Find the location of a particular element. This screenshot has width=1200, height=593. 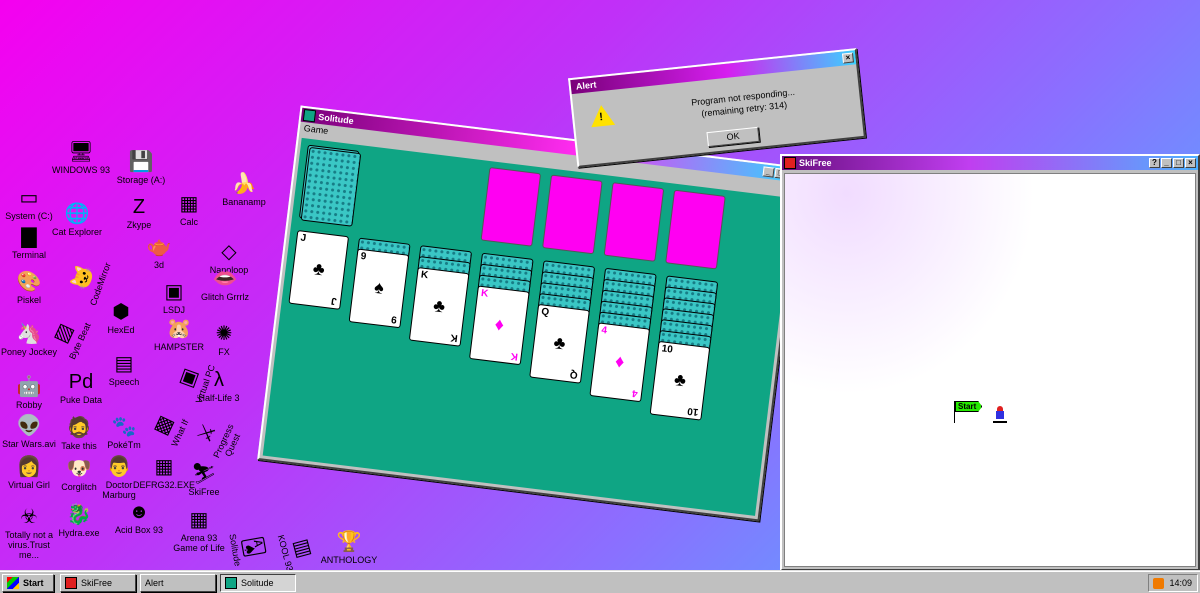

desktop-icon-label: Robby is located at coordinates (28, 405).